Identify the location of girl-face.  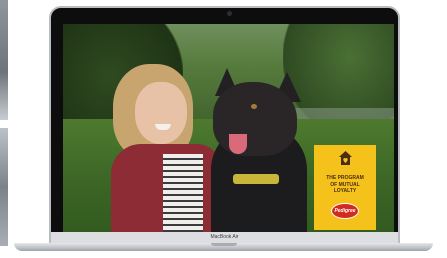
(161, 113).